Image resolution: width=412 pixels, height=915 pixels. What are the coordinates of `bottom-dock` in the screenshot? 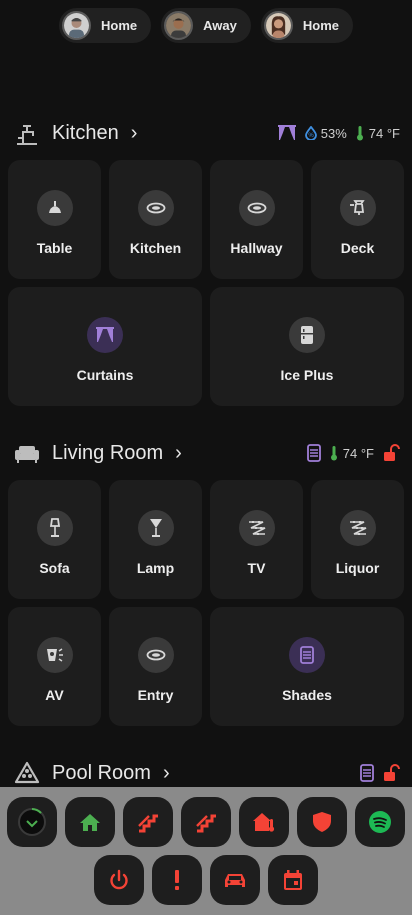 It's located at (206, 851).